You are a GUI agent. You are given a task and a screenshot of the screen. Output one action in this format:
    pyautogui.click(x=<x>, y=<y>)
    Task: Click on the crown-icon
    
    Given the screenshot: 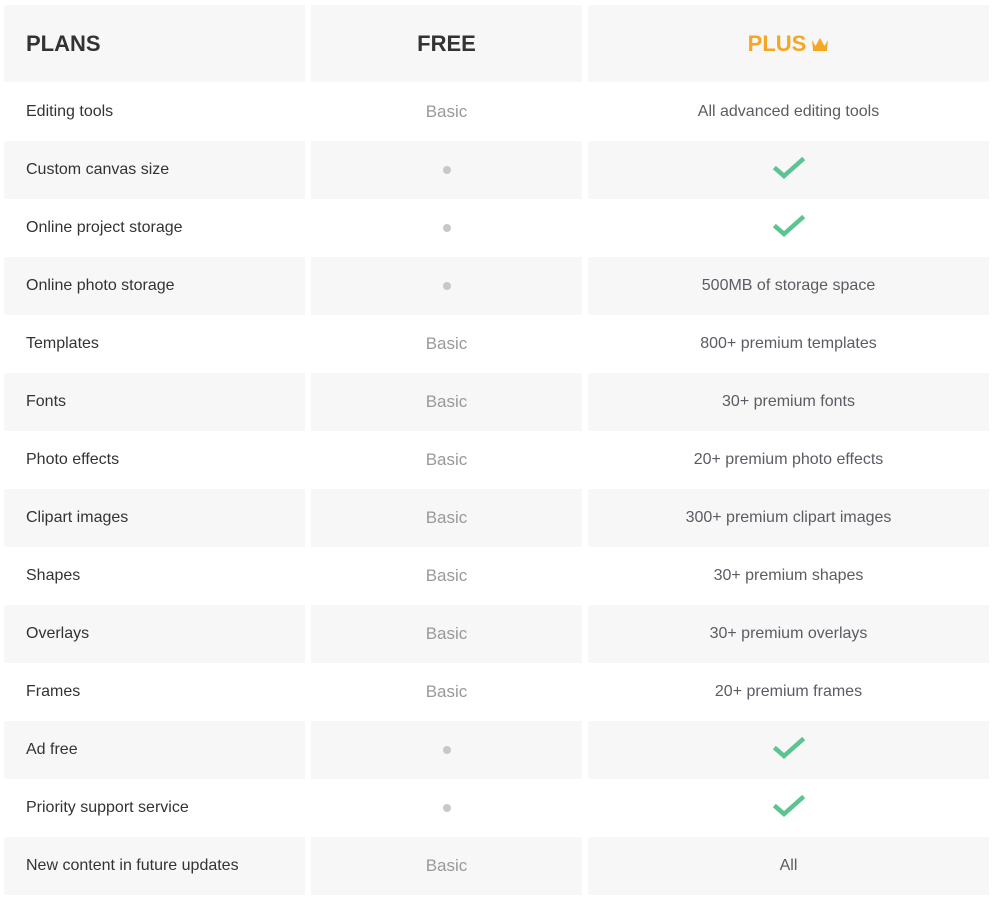 What is the action you would take?
    pyautogui.click(x=820, y=44)
    